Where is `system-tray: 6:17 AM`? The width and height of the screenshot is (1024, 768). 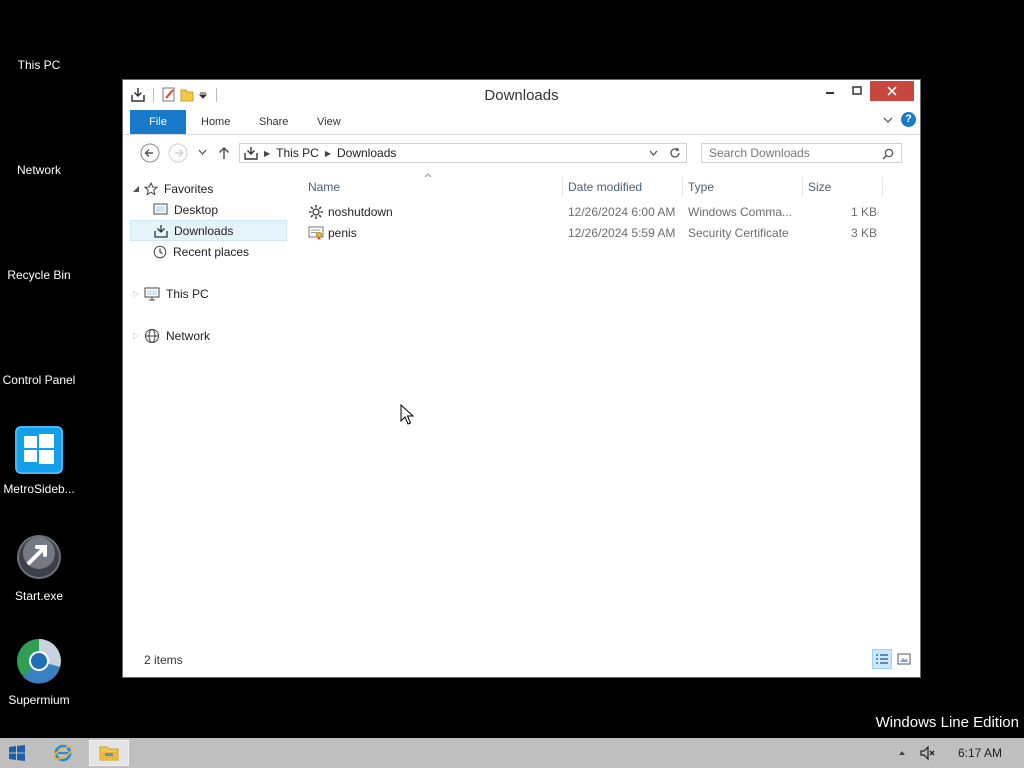 system-tray: 6:17 AM is located at coordinates (961, 753).